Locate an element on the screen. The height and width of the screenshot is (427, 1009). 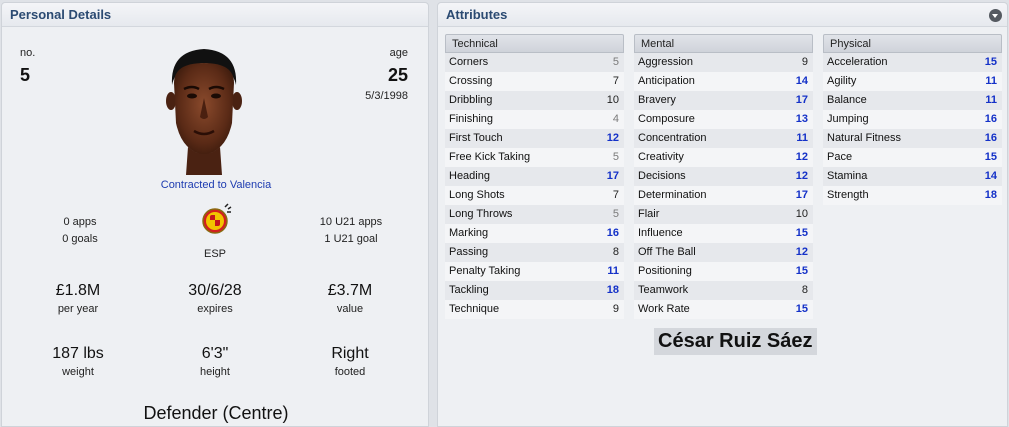
attribute-row: Teamwork 8 is located at coordinates (723, 290).